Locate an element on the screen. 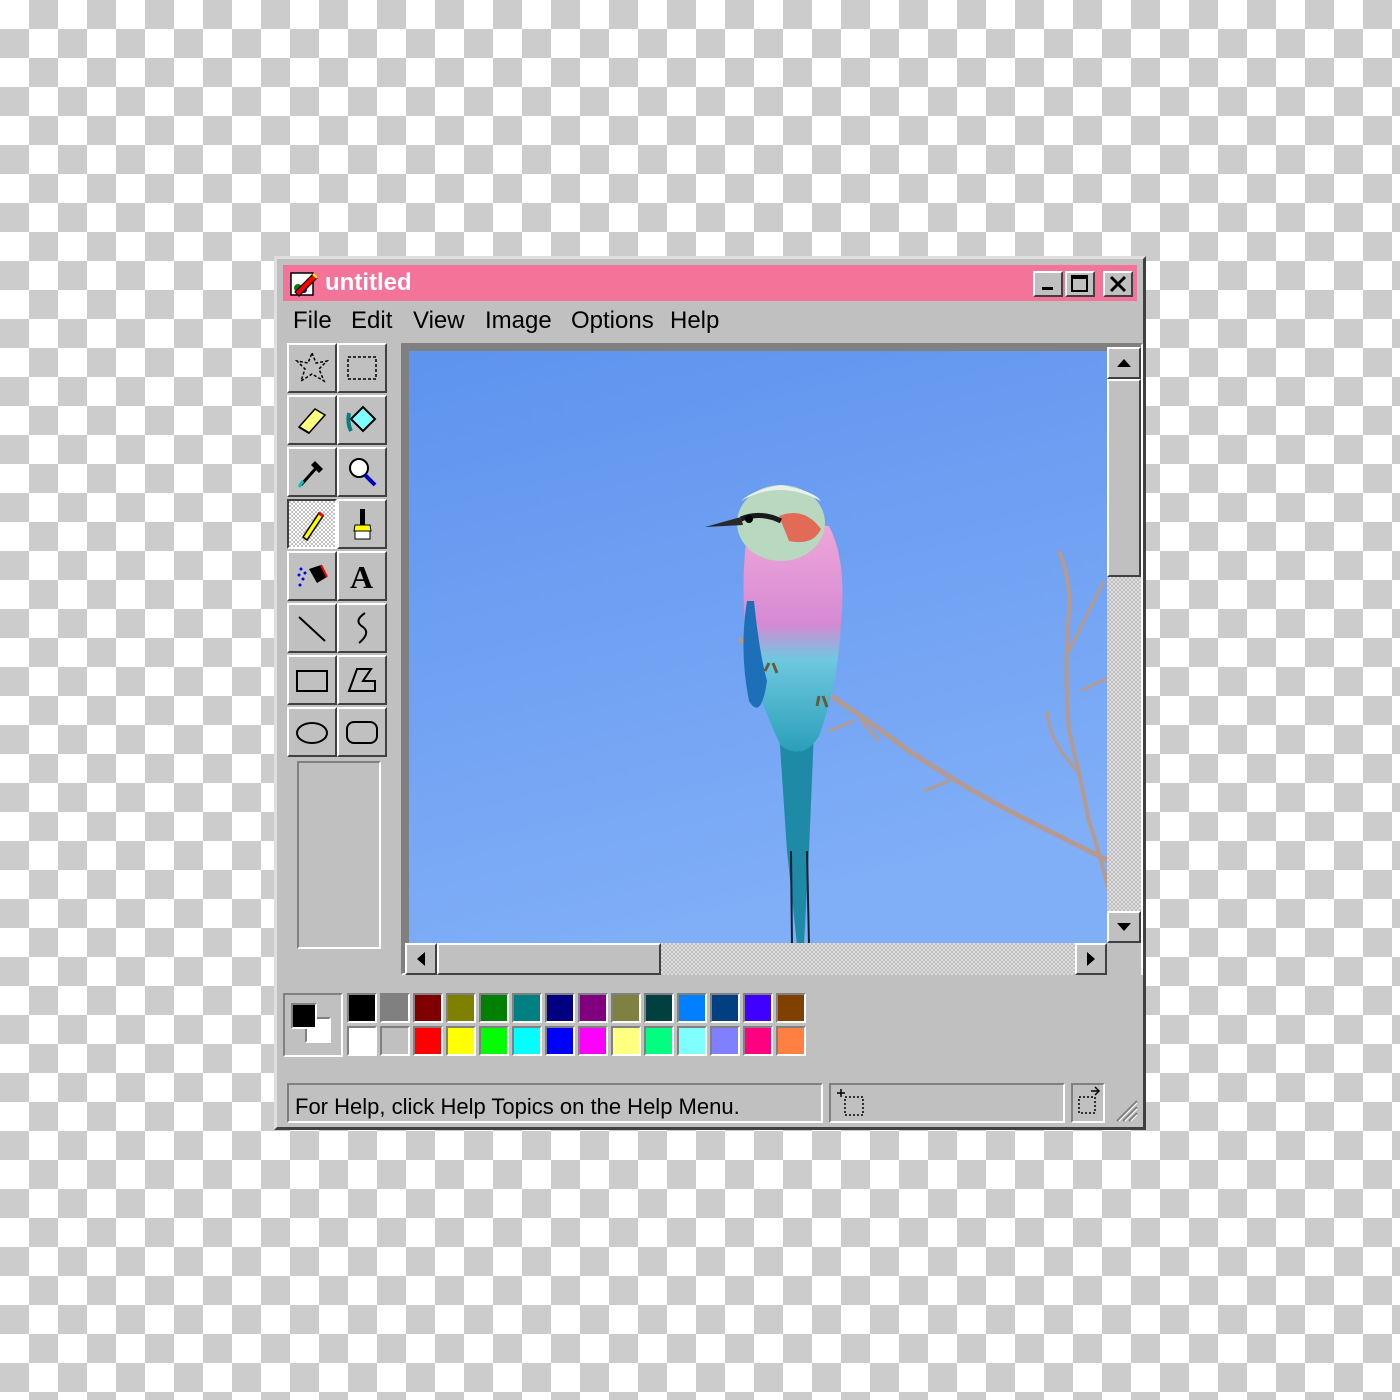 The image size is (1400, 1400). tool-ellipse is located at coordinates (312, 732).